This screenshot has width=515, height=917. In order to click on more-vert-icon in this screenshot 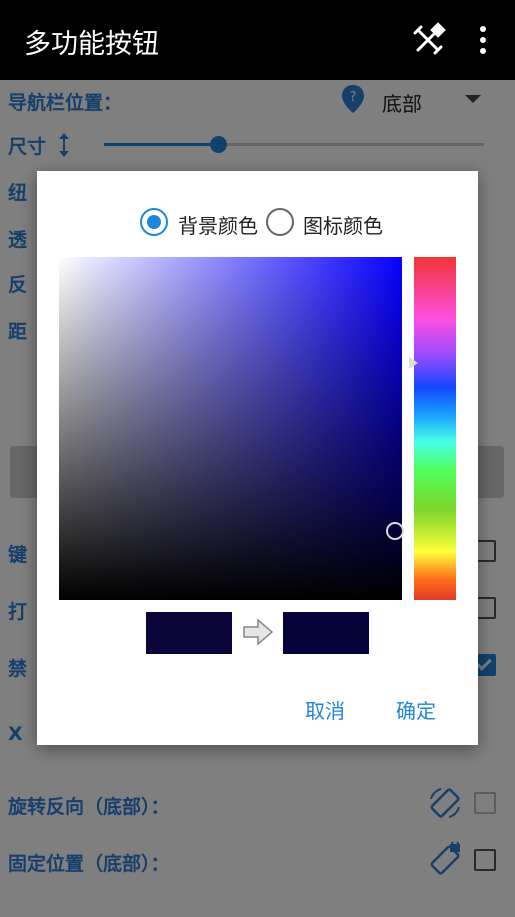, I will do `click(483, 40)`.